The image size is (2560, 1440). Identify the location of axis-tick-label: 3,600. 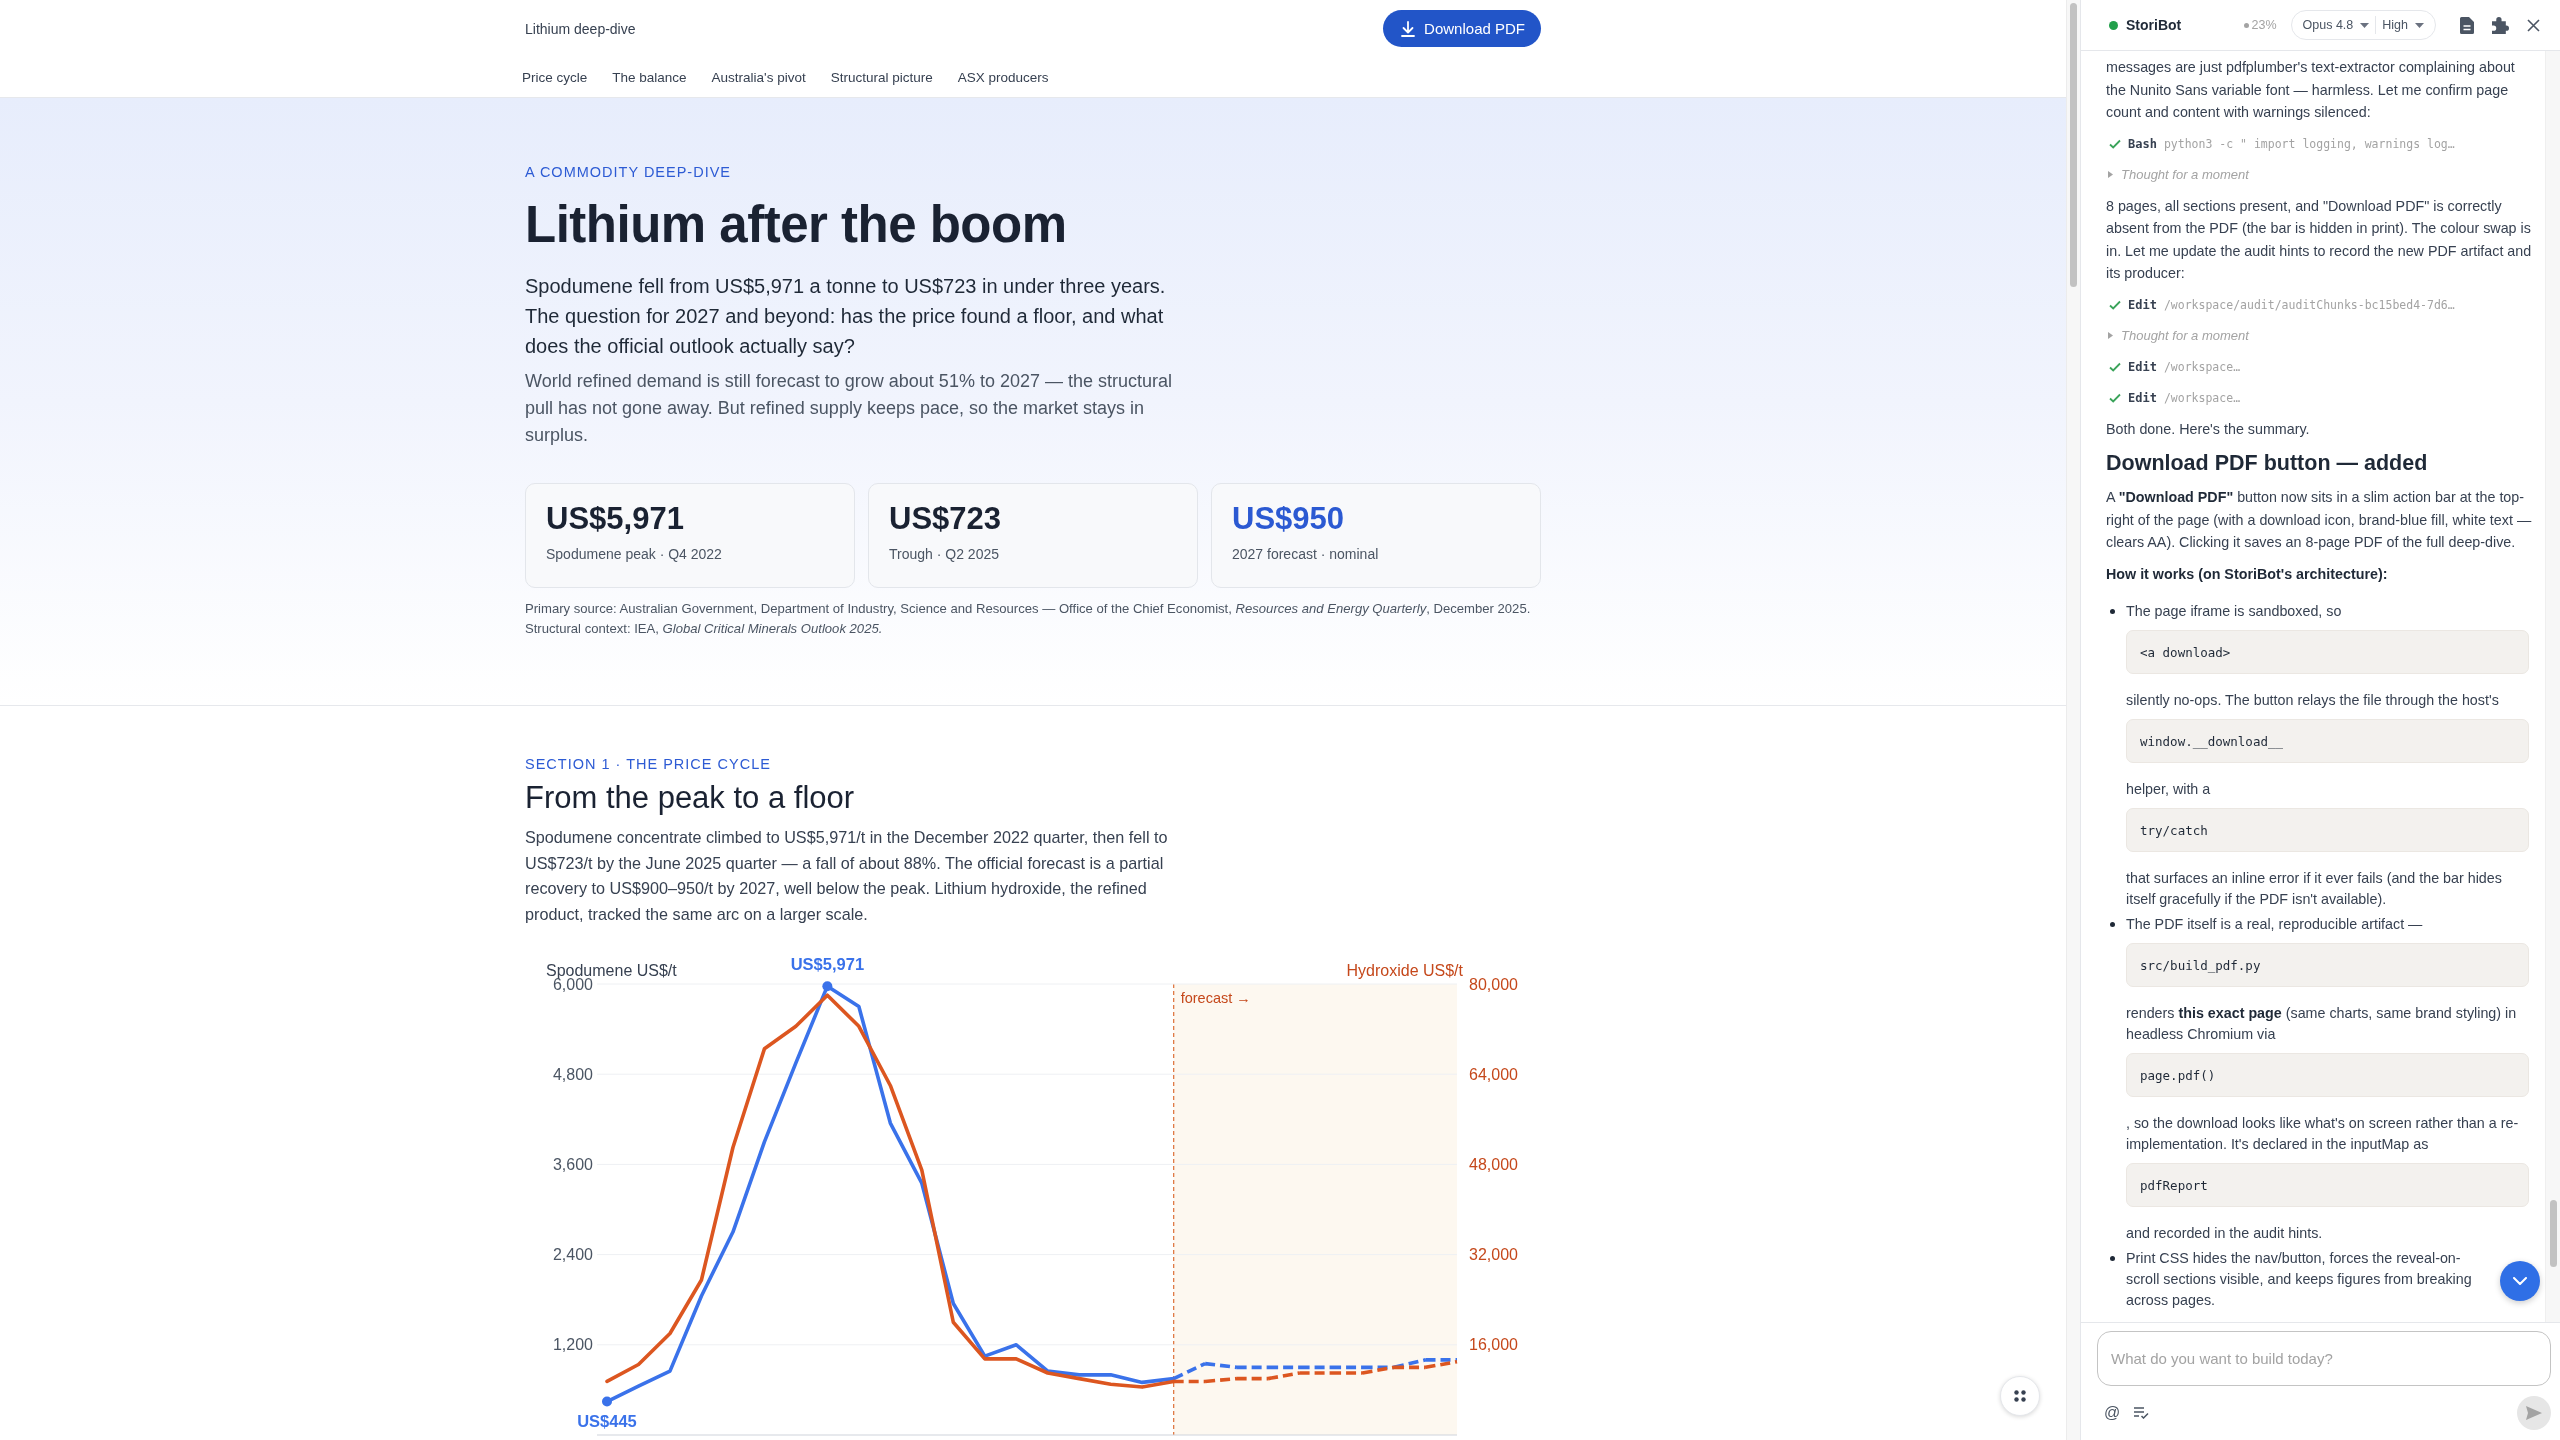
(572, 1164).